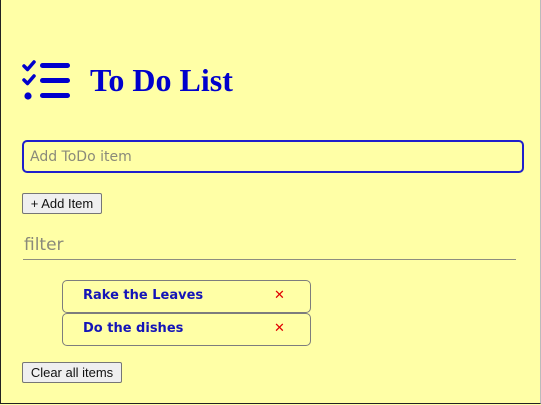 The height and width of the screenshot is (405, 541). I want to click on app-header: To Do List, so click(127, 80).